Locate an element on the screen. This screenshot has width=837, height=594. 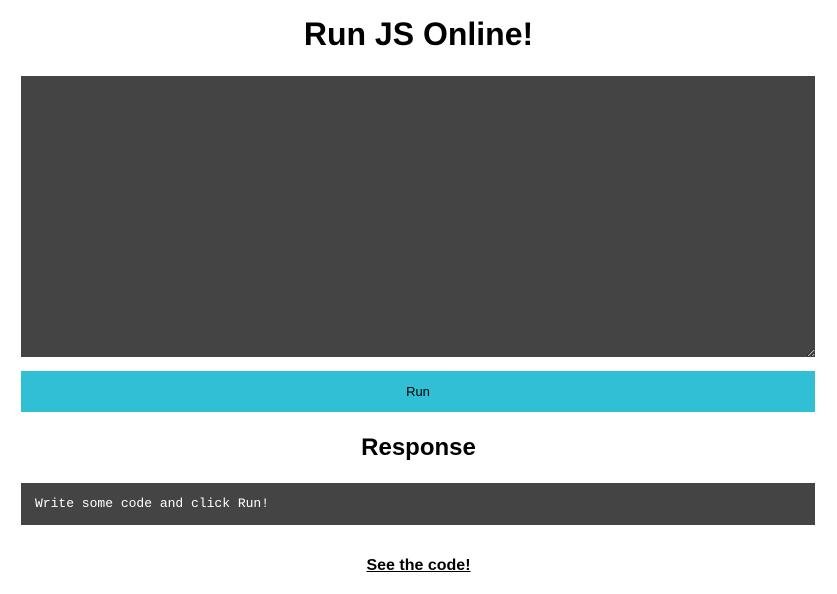
footer: See the code! is located at coordinates (418, 566).